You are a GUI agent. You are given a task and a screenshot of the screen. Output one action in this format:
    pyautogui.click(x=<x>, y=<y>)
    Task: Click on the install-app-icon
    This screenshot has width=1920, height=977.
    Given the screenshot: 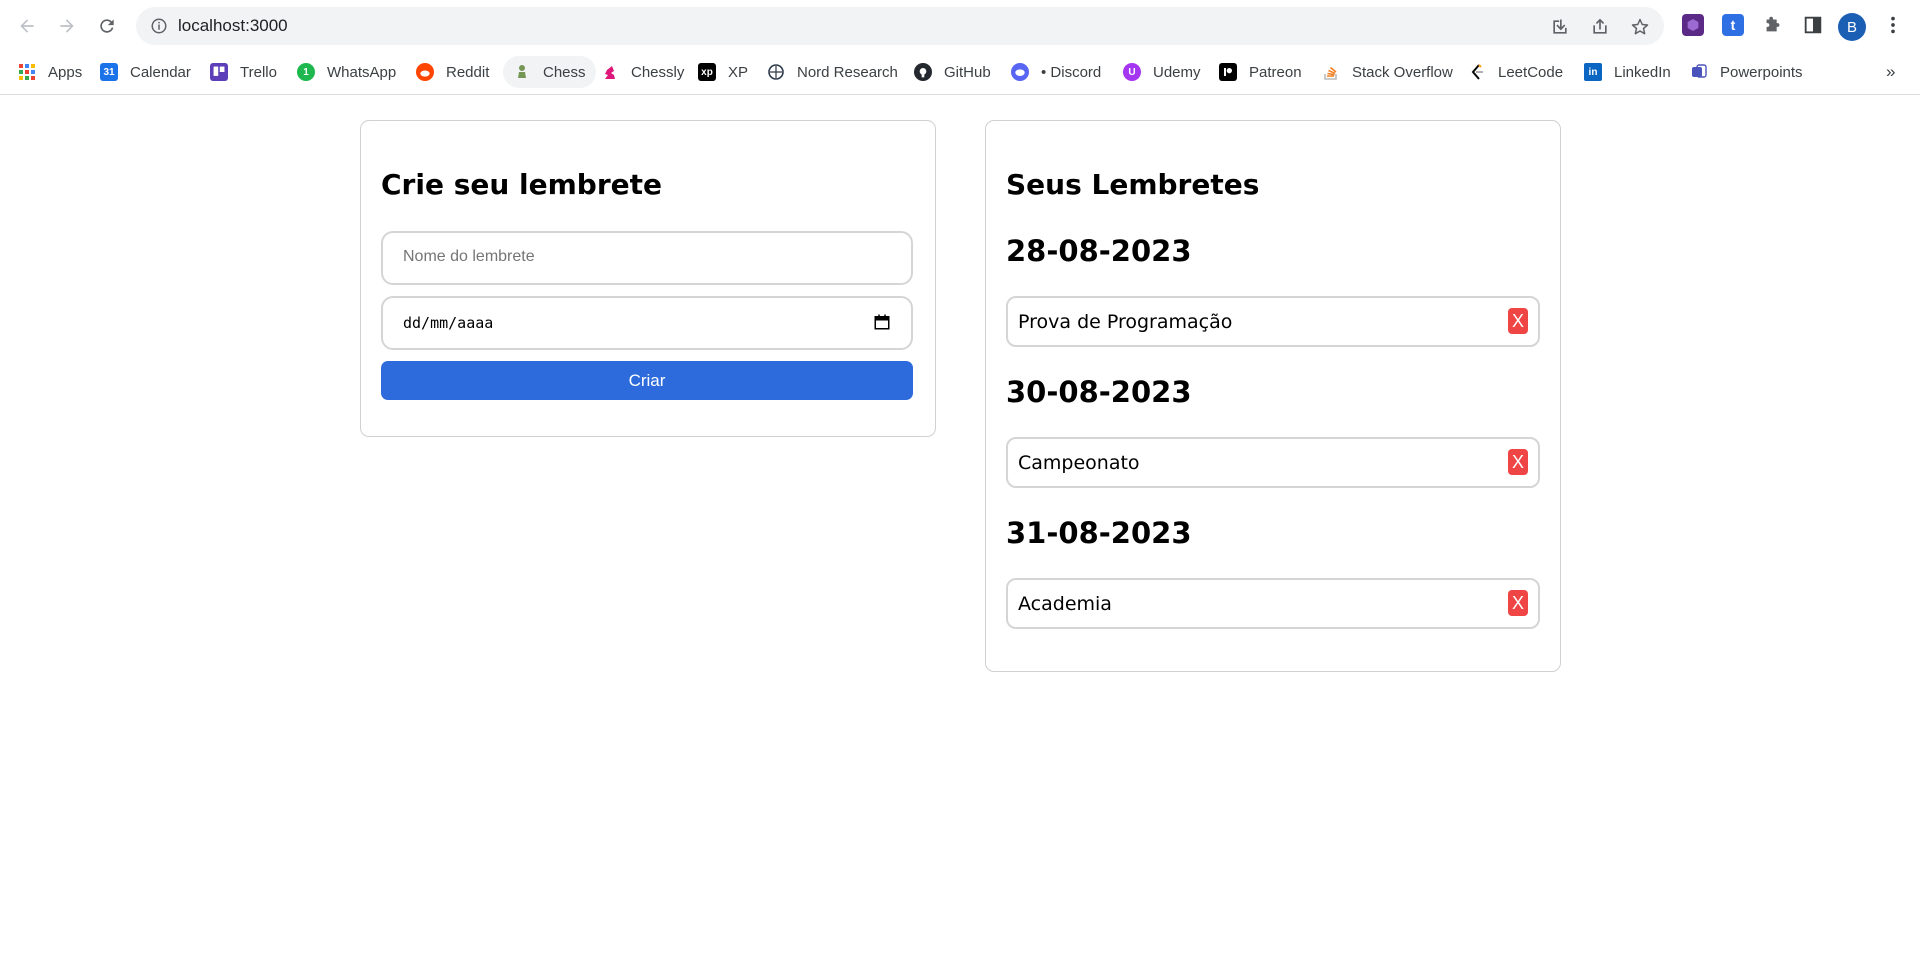 What is the action you would take?
    pyautogui.click(x=1560, y=27)
    